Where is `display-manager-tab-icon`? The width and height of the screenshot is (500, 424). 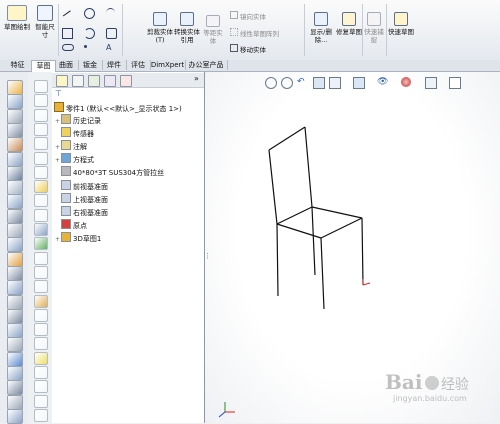 display-manager-tab-icon is located at coordinates (126, 81).